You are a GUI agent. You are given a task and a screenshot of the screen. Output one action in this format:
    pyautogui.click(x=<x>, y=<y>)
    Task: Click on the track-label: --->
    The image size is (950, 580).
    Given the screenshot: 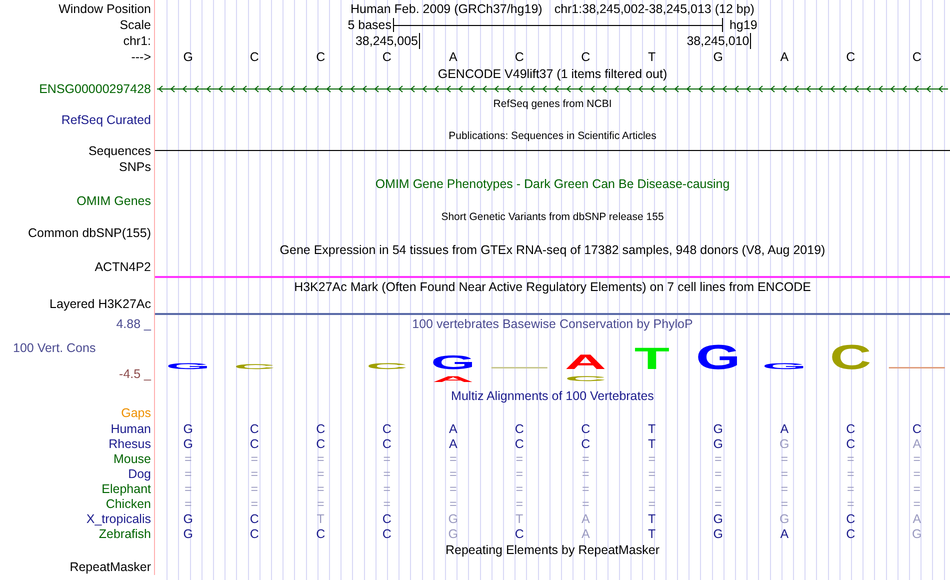 What is the action you would take?
    pyautogui.click(x=141, y=57)
    